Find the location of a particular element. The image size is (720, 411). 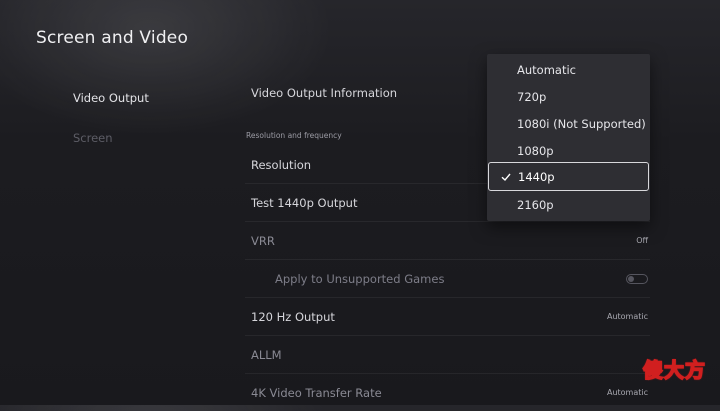

dropdown-option-2160p: 2160p is located at coordinates (568, 204).